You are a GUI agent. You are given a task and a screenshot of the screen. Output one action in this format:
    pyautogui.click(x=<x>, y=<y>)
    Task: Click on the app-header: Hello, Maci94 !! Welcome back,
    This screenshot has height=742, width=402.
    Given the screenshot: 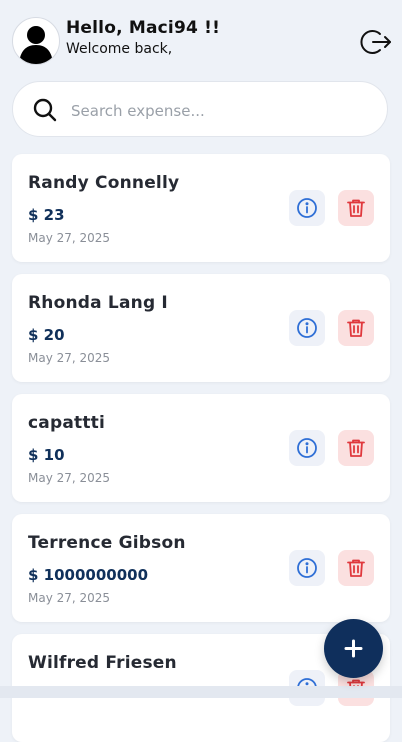 What is the action you would take?
    pyautogui.click(x=201, y=39)
    